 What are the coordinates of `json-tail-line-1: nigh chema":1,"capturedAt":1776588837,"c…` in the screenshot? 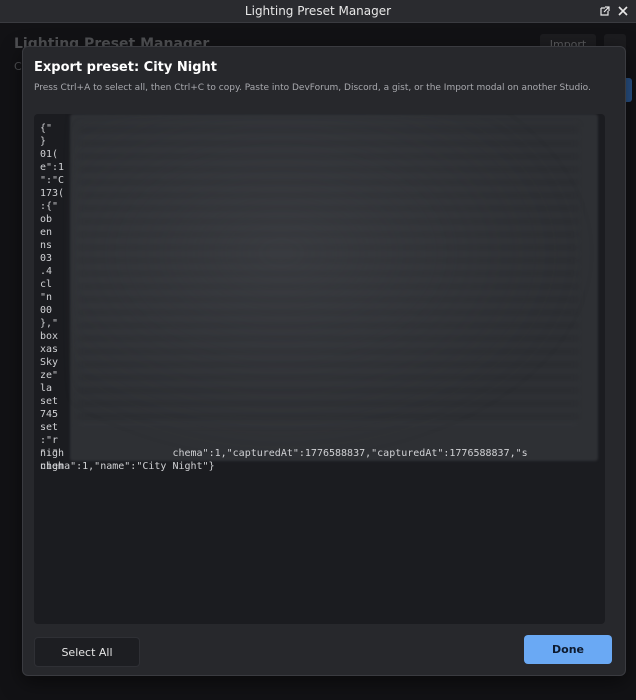 It's located at (284, 453).